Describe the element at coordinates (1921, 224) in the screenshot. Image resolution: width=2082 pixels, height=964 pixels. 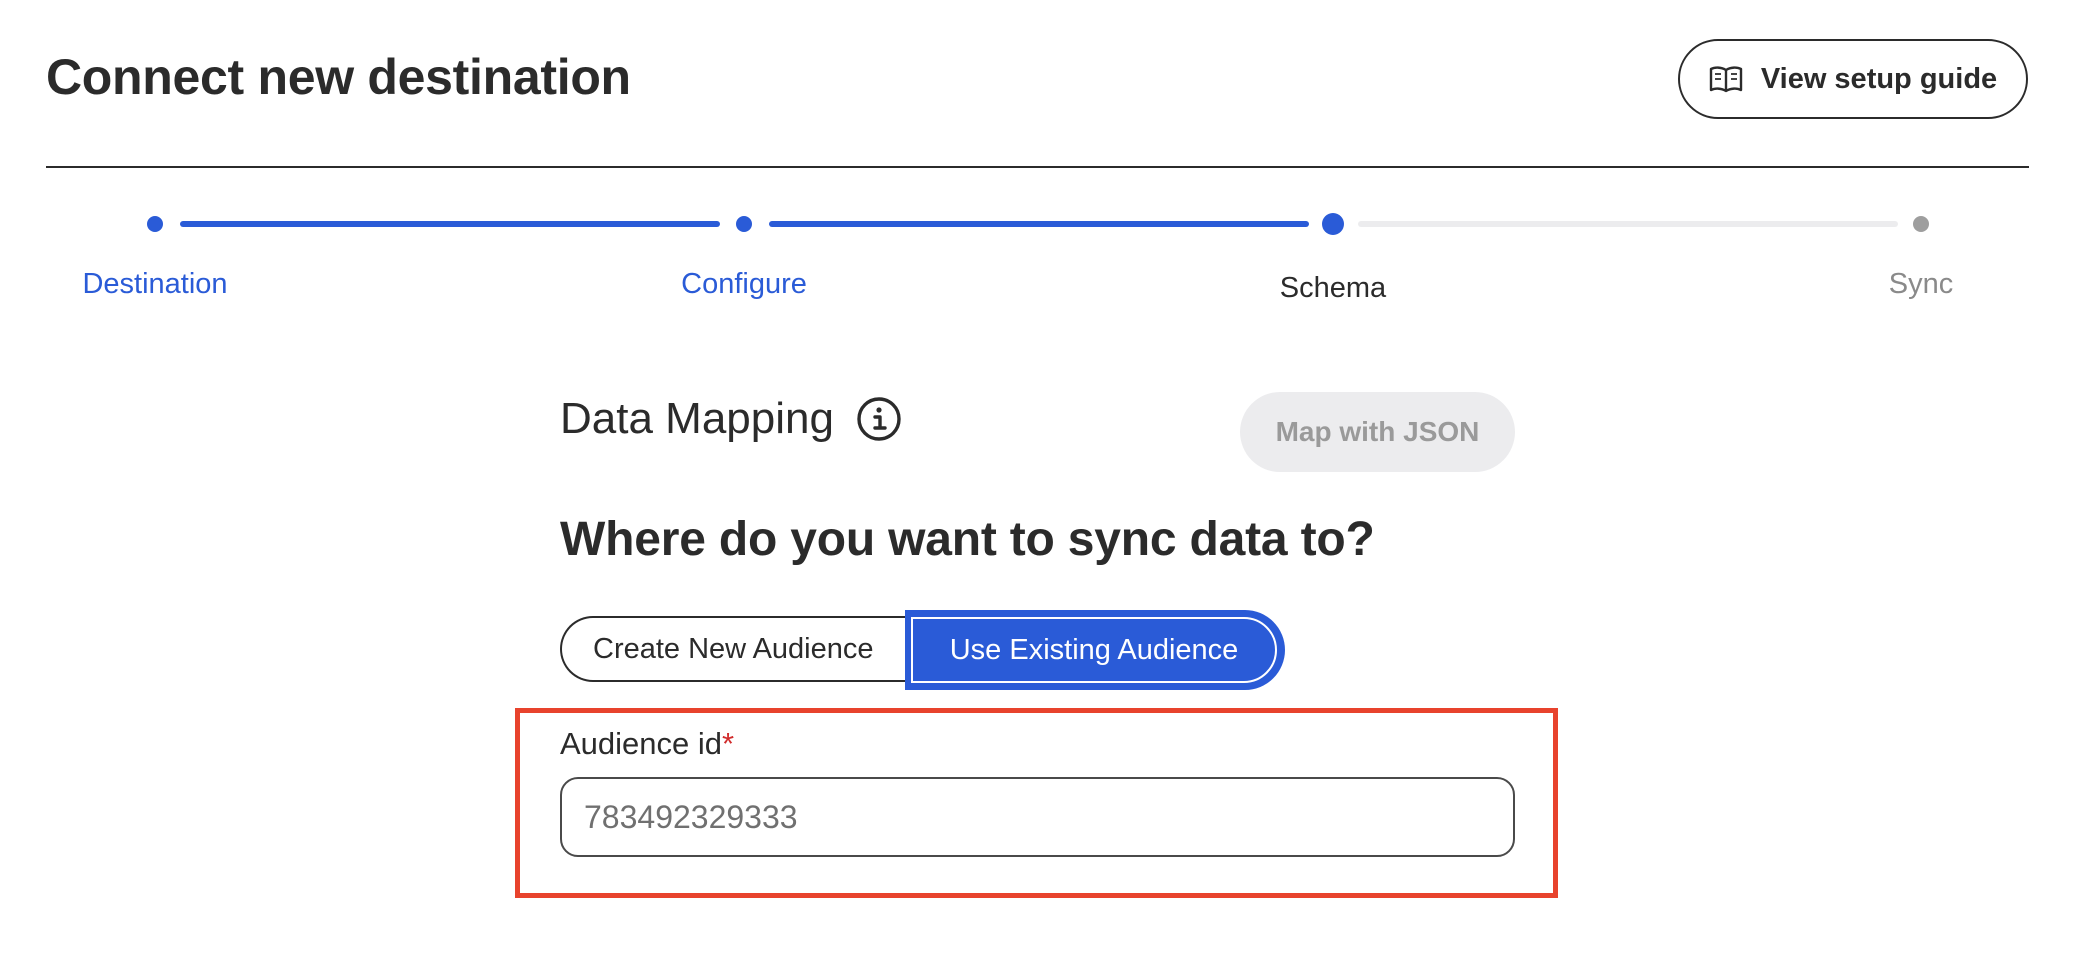
I see `step-dot-sync` at that location.